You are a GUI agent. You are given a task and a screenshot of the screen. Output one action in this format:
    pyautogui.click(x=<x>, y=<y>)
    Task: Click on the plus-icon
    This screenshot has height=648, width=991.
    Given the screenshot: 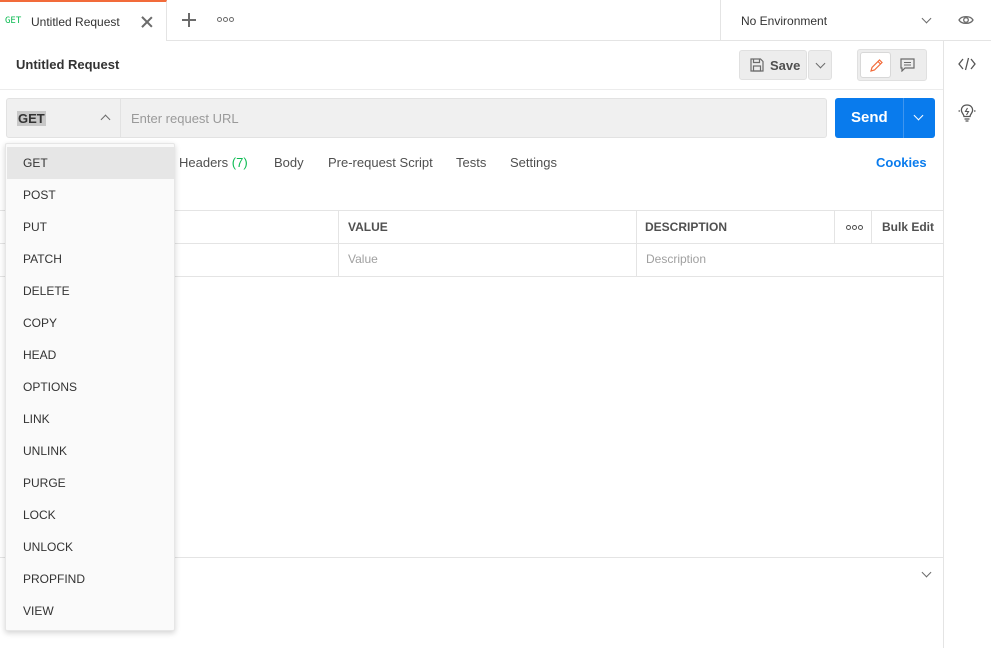 What is the action you would take?
    pyautogui.click(x=189, y=20)
    